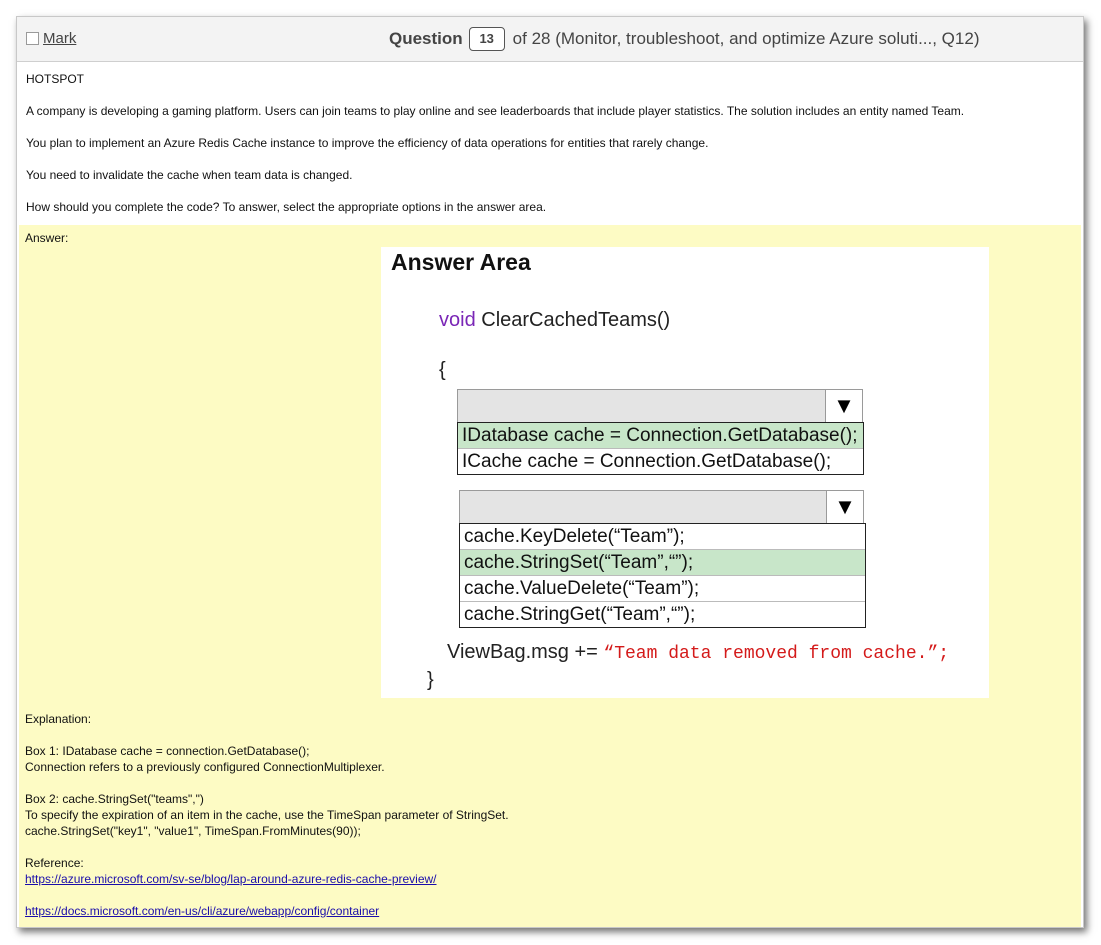 The width and height of the screenshot is (1101, 945). What do you see at coordinates (486, 39) in the screenshot?
I see `question-number-input: 13` at bounding box center [486, 39].